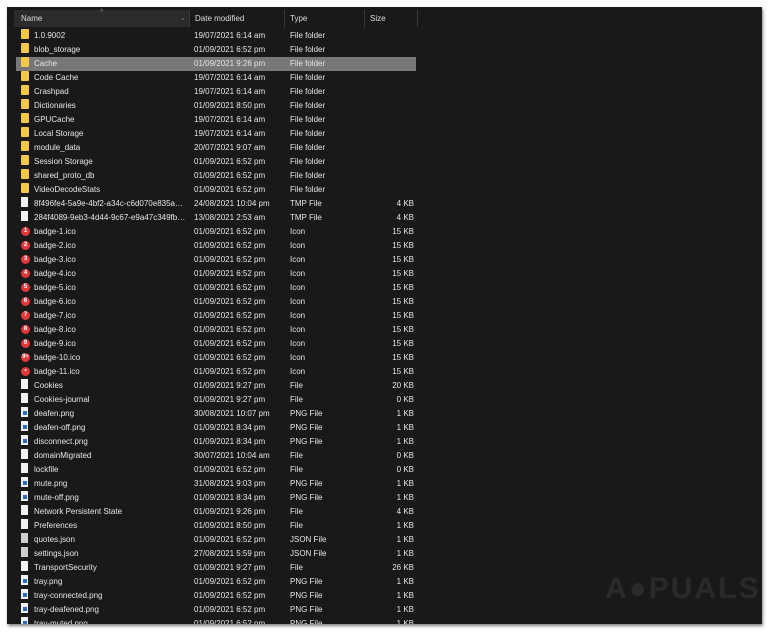  Describe the element at coordinates (216, 386) in the screenshot. I see `file-row: Cookies 01/09/2021 9:27 pm File 20 KB` at that location.